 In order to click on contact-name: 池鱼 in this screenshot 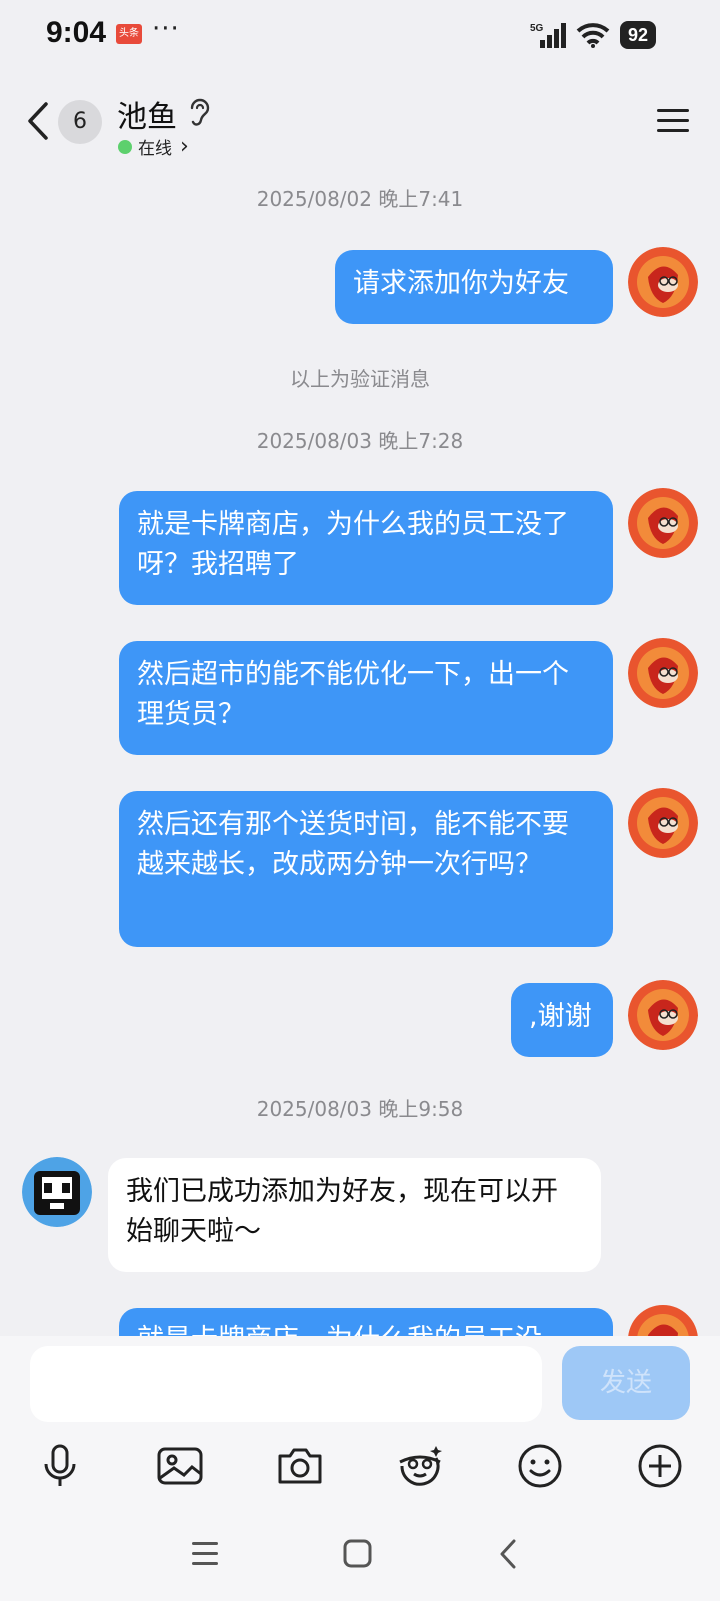, I will do `click(147, 114)`.